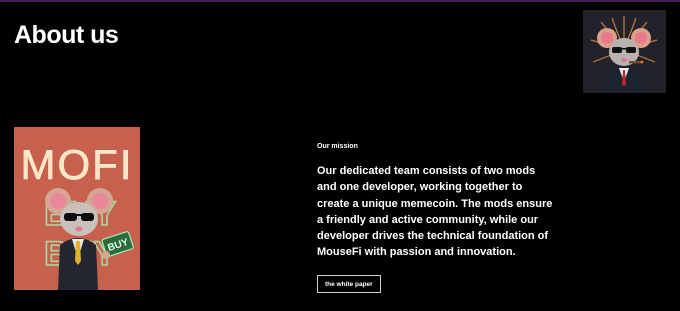  What do you see at coordinates (66, 35) in the screenshot?
I see `page-title: About us` at bounding box center [66, 35].